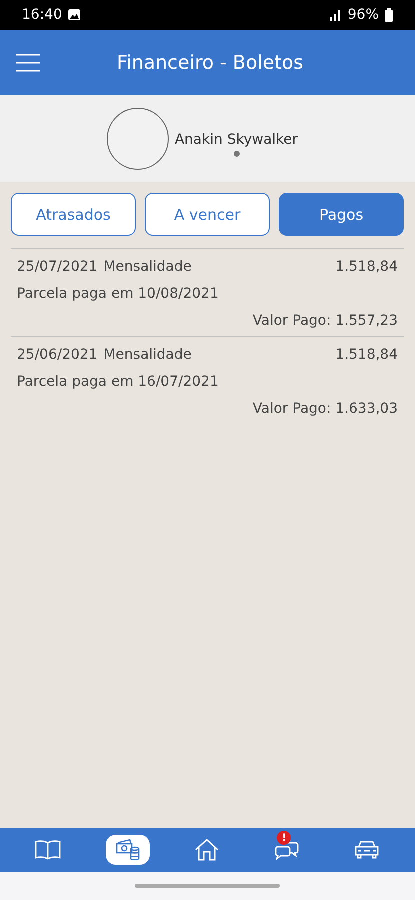 Image resolution: width=415 pixels, height=900 pixels. I want to click on home-icon, so click(207, 850).